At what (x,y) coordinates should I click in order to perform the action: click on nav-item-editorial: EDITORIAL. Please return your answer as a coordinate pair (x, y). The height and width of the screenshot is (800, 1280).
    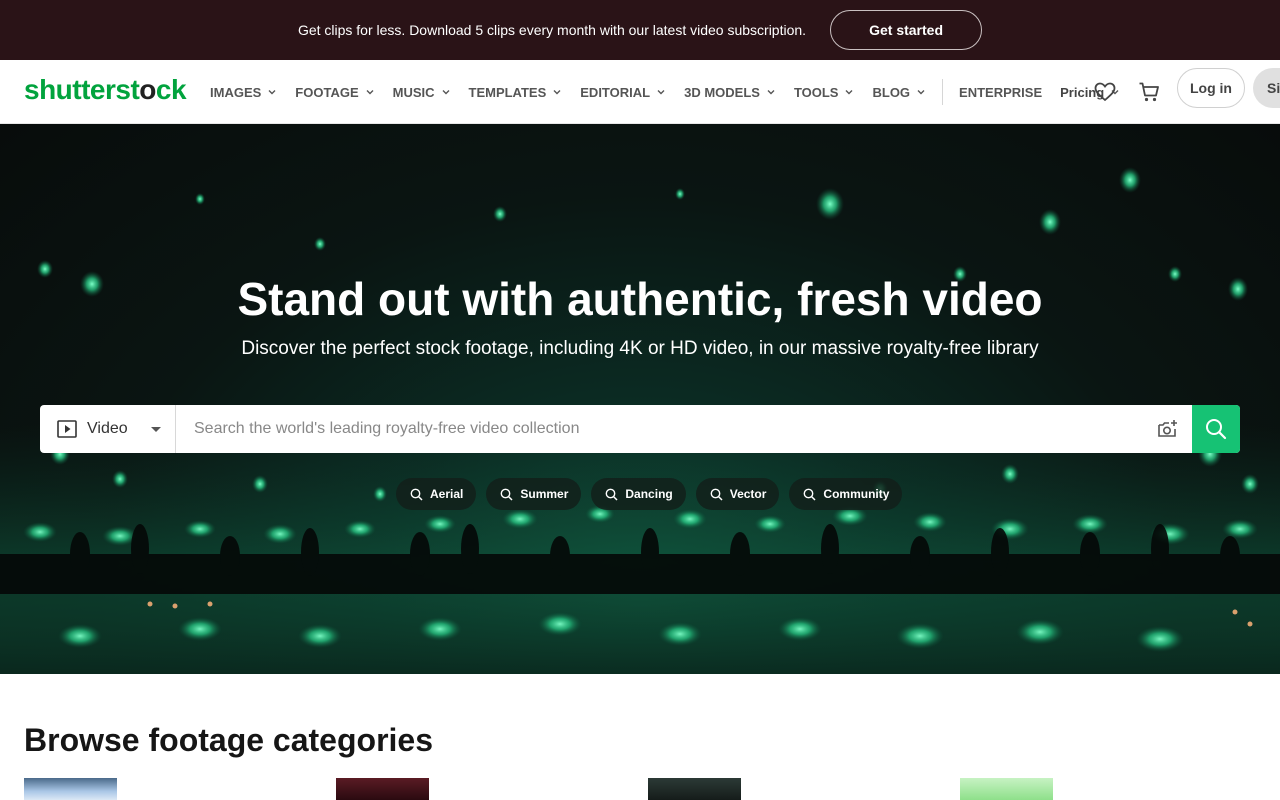
    Looking at the image, I should click on (623, 92).